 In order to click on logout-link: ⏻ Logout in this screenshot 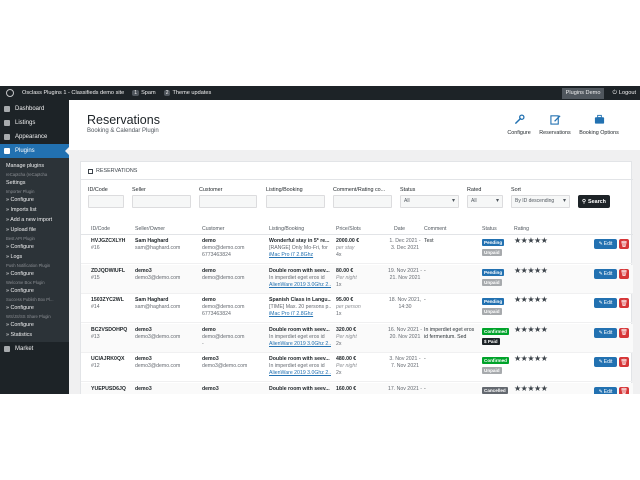, I will do `click(624, 93)`.